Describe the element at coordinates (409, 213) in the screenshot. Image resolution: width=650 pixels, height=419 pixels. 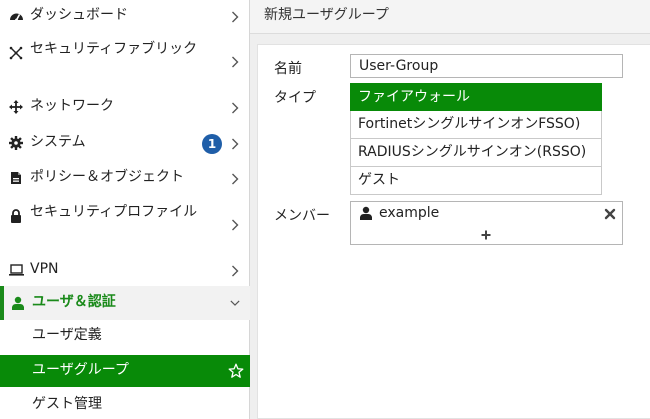
I see `member-name: example` at that location.